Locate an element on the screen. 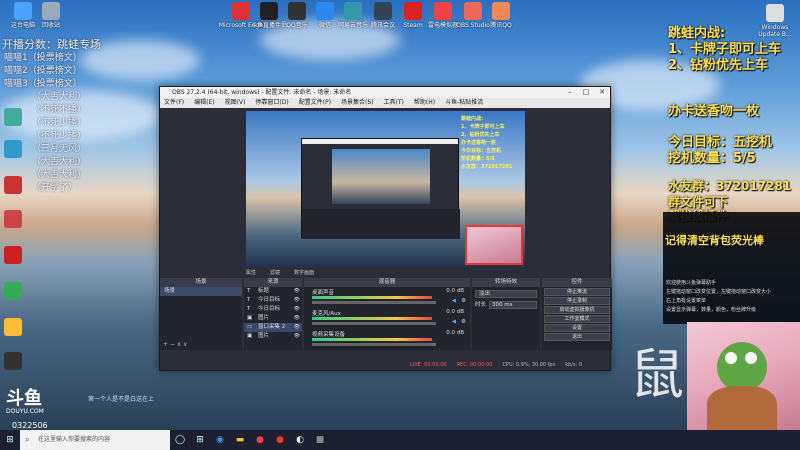  duration-input: 300 ms is located at coordinates (513, 305).